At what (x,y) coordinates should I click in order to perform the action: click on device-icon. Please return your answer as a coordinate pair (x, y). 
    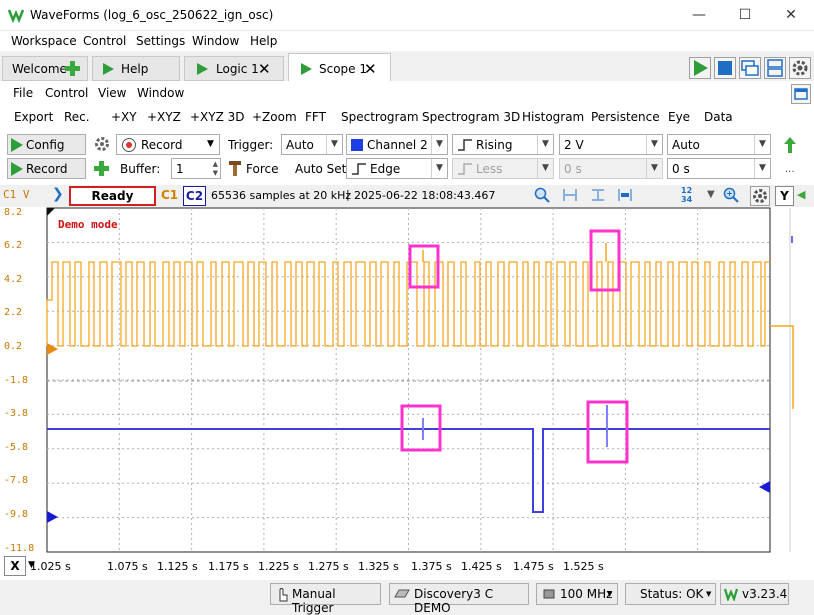
    Looking at the image, I should click on (402, 595).